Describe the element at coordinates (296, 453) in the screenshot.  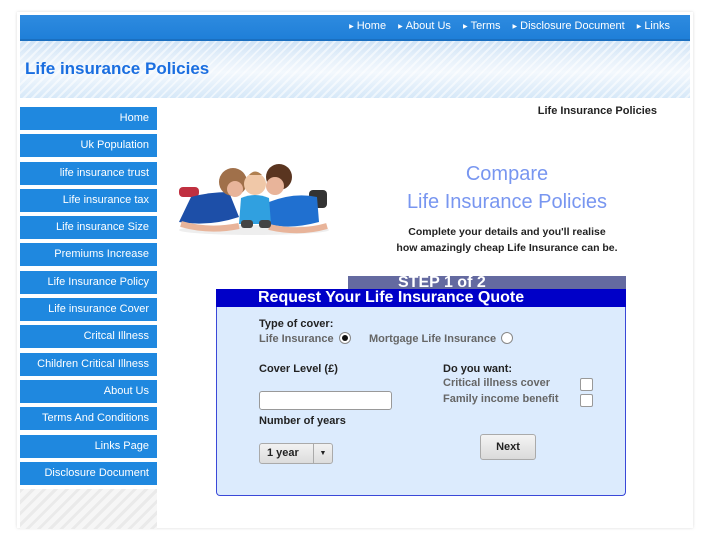
I see `number-of-years-select: 1 year ▼` at that location.